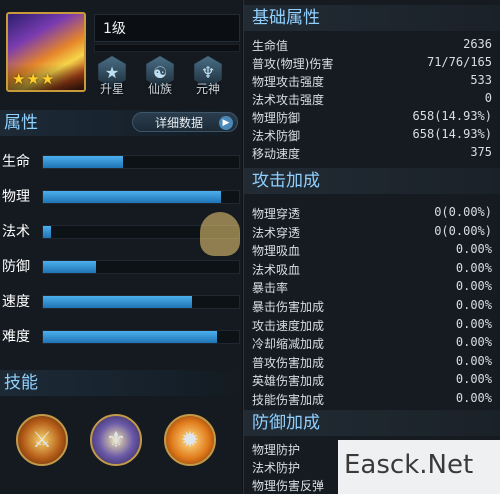 The height and width of the screenshot is (494, 500). I want to click on stat-value: 2636, so click(477, 44).